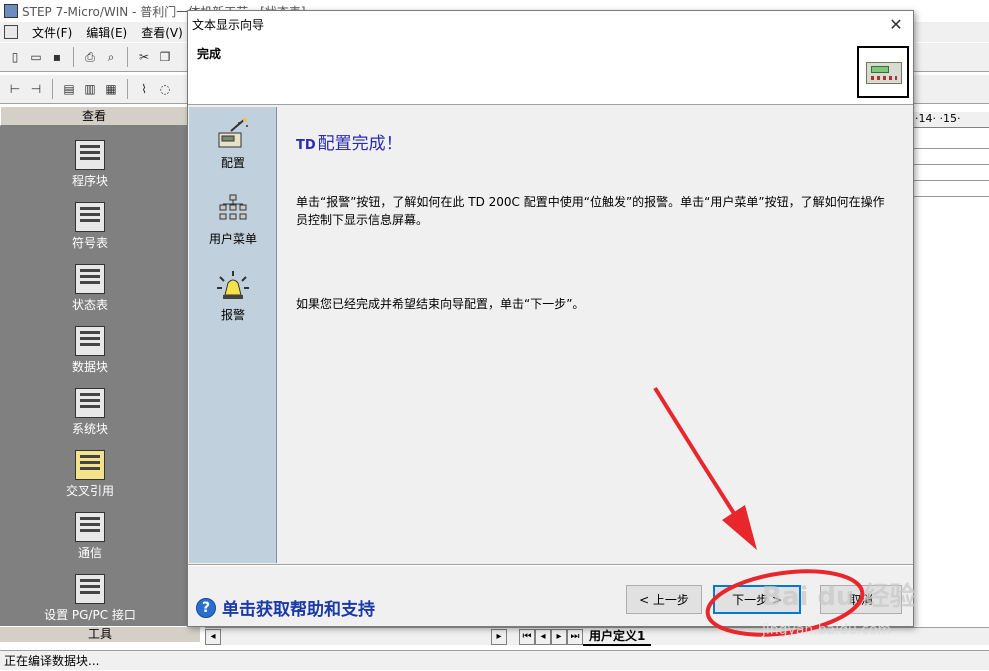 The image size is (989, 671). I want to click on status-table-icon, so click(90, 279).